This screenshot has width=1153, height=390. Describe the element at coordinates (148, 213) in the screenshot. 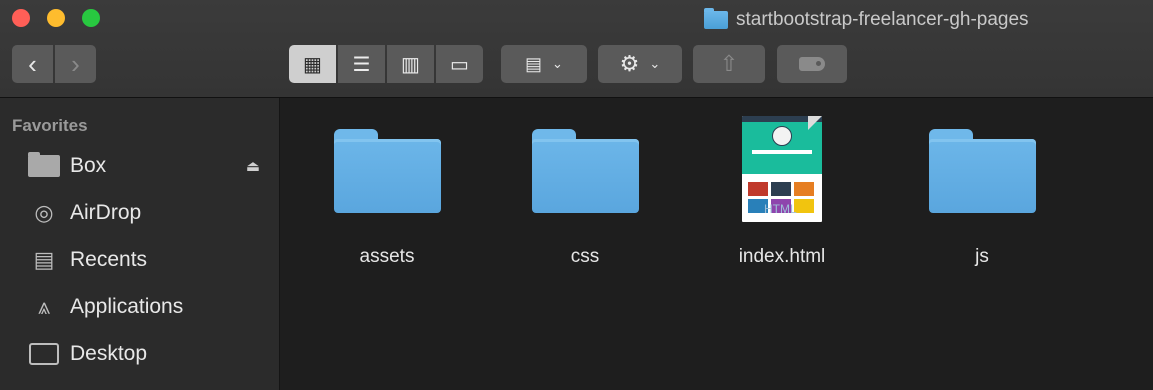

I see `sidebar-item-airdrop: ◎ AirDrop` at that location.